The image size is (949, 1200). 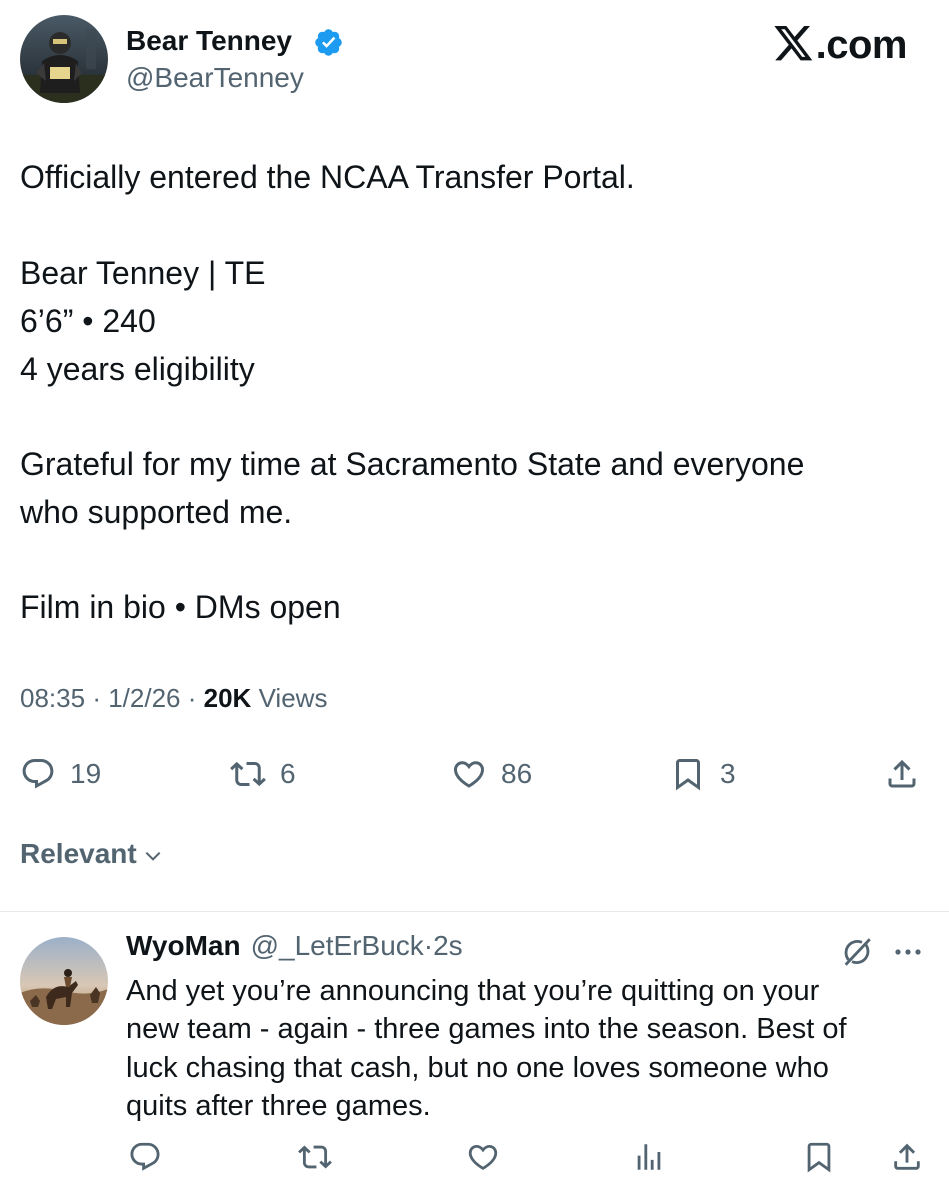 I want to click on tweet-line-2: Bear Tenney | TE, so click(x=143, y=273).